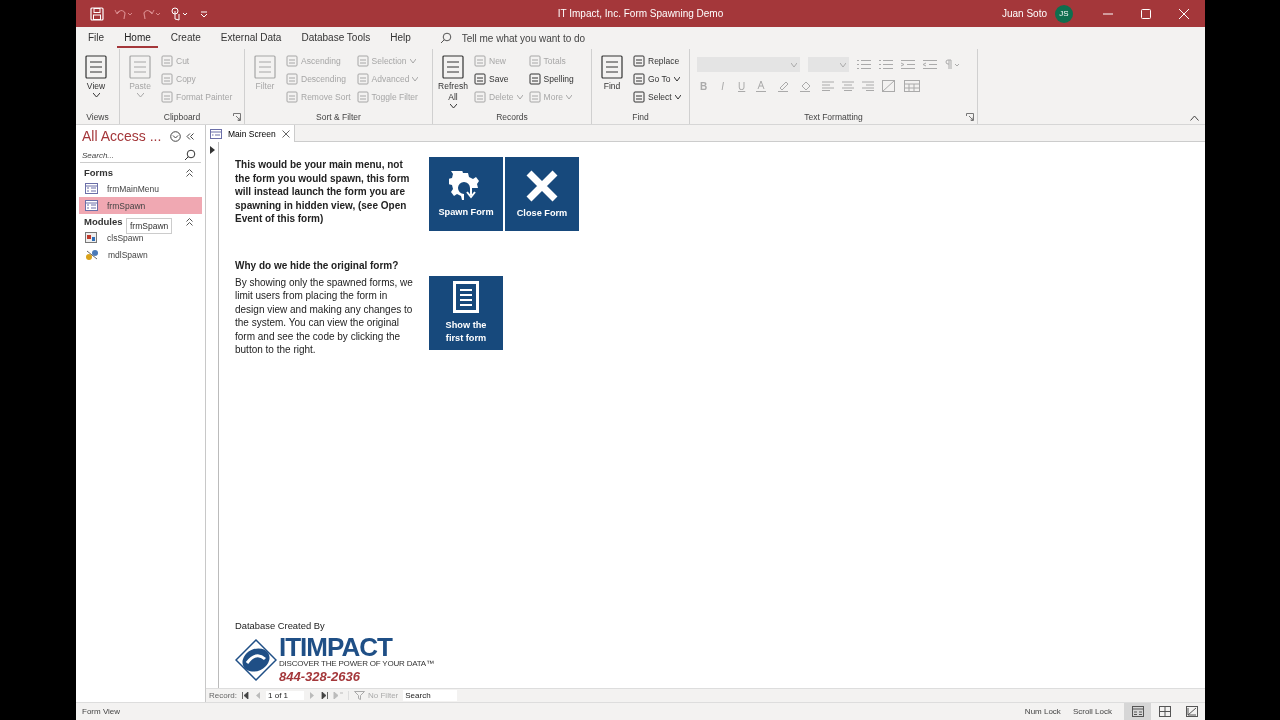 Image resolution: width=1280 pixels, height=720 pixels. What do you see at coordinates (889, 86) in the screenshot?
I see `gridlines-icon` at bounding box center [889, 86].